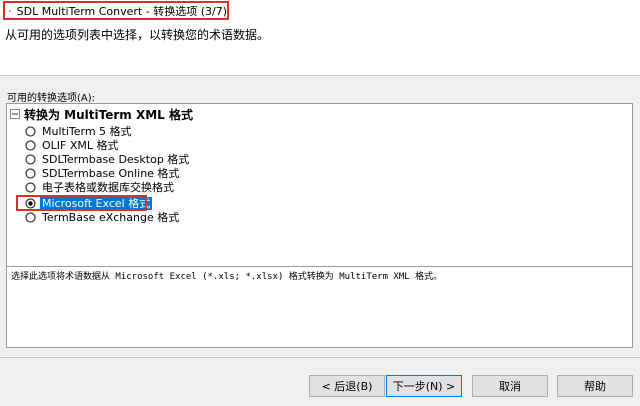 This screenshot has height=406, width=640. Describe the element at coordinates (137, 35) in the screenshot. I see `wizard-subtitle: 从可用的选项列表中选择，以转换您的术语数据。` at that location.